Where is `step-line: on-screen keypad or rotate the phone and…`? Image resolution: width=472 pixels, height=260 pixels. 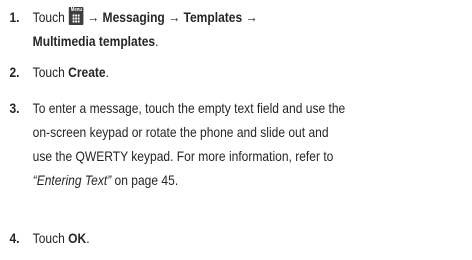
step-line: on-screen keypad or rotate the phone and… is located at coordinates (180, 132).